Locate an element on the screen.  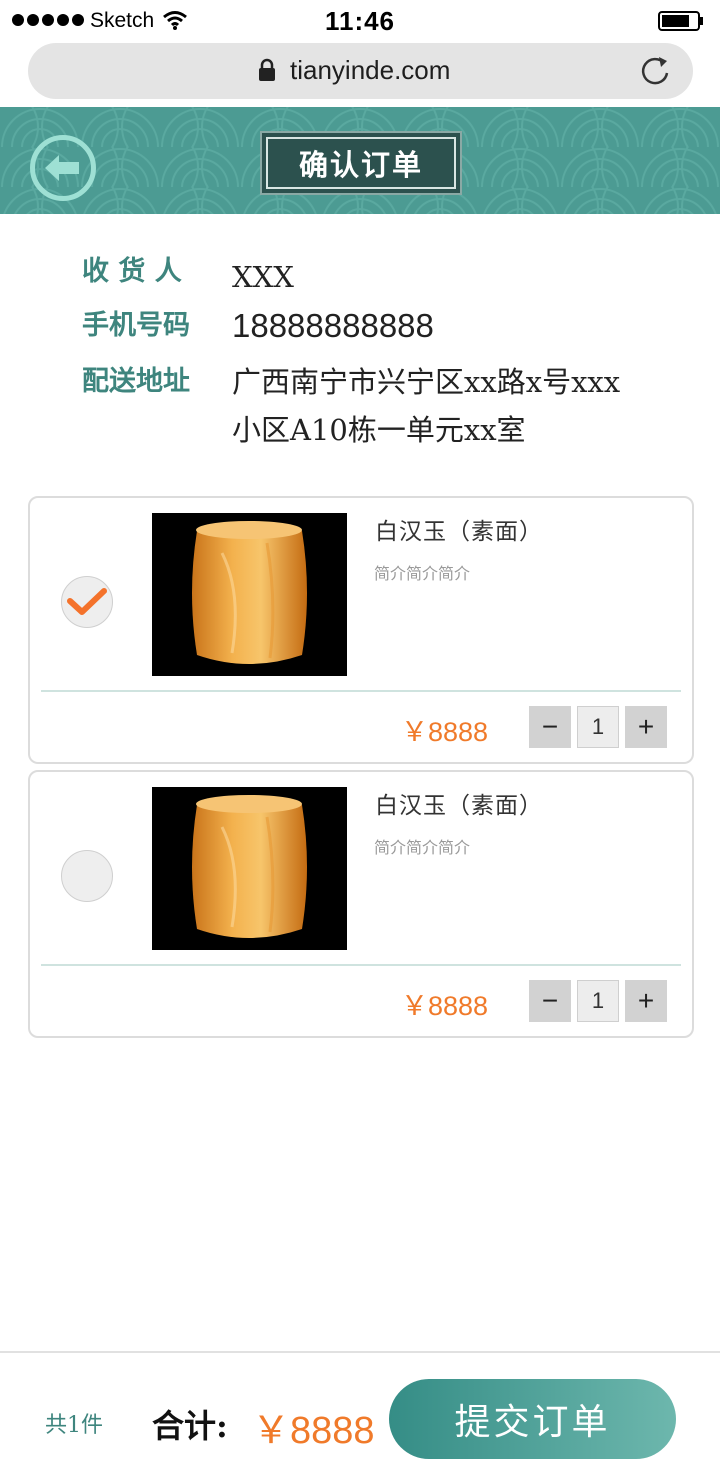
checkmark-icon is located at coordinates (87, 601).